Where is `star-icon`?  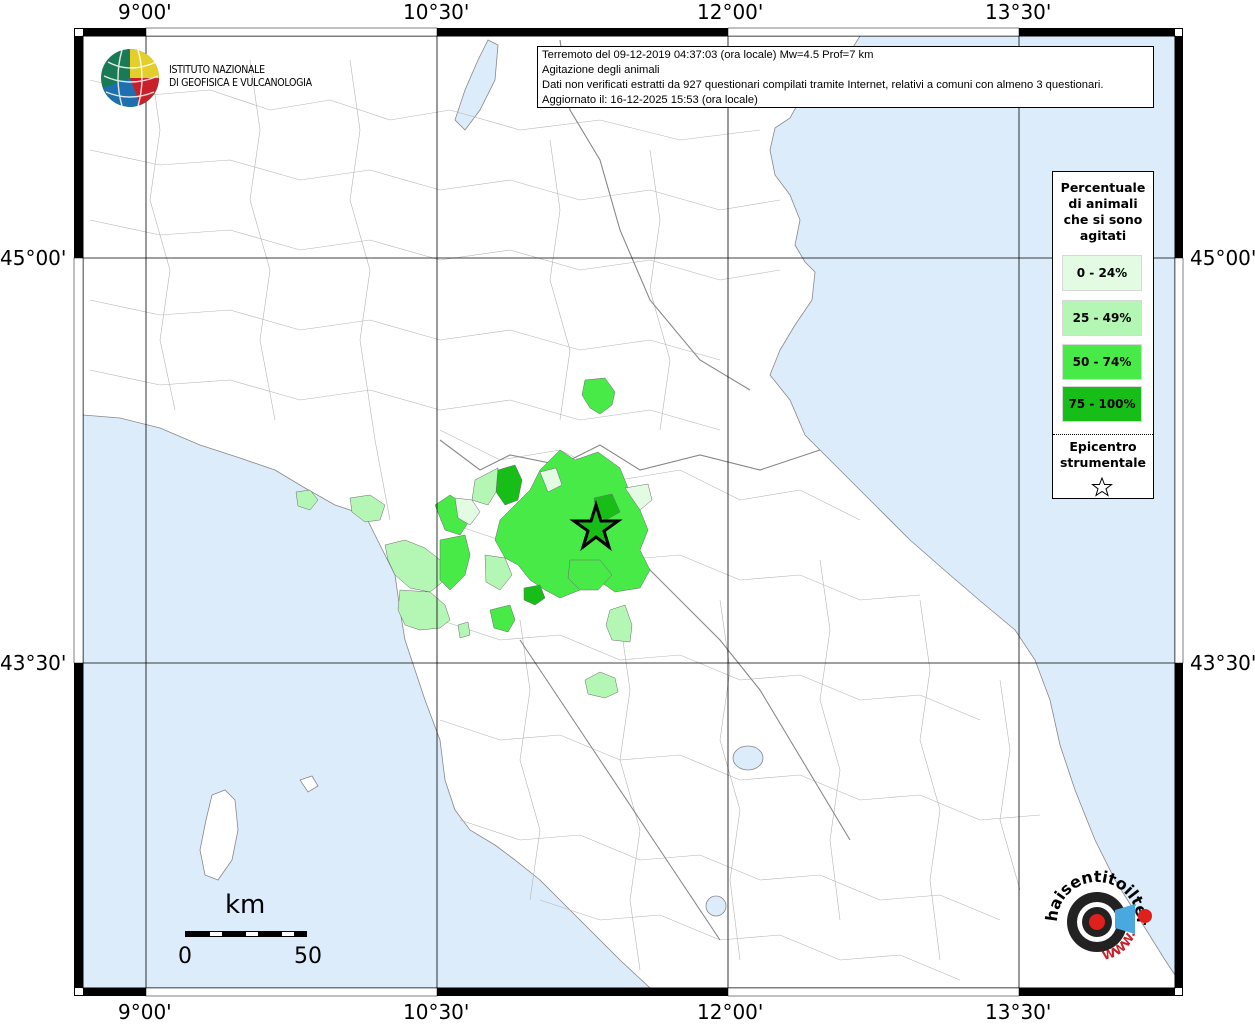
star-icon is located at coordinates (1102, 487).